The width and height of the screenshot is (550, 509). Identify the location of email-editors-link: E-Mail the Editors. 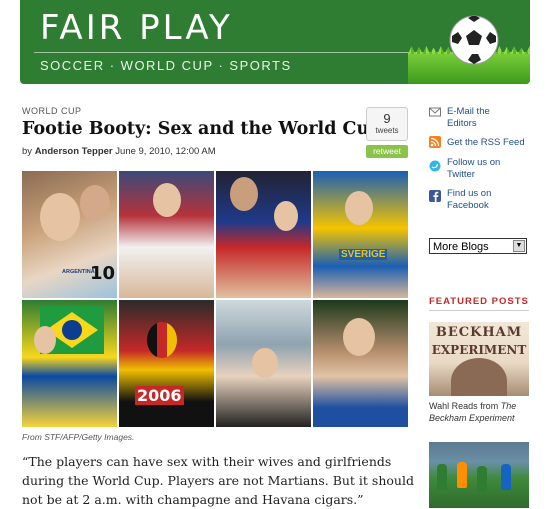
(482, 117).